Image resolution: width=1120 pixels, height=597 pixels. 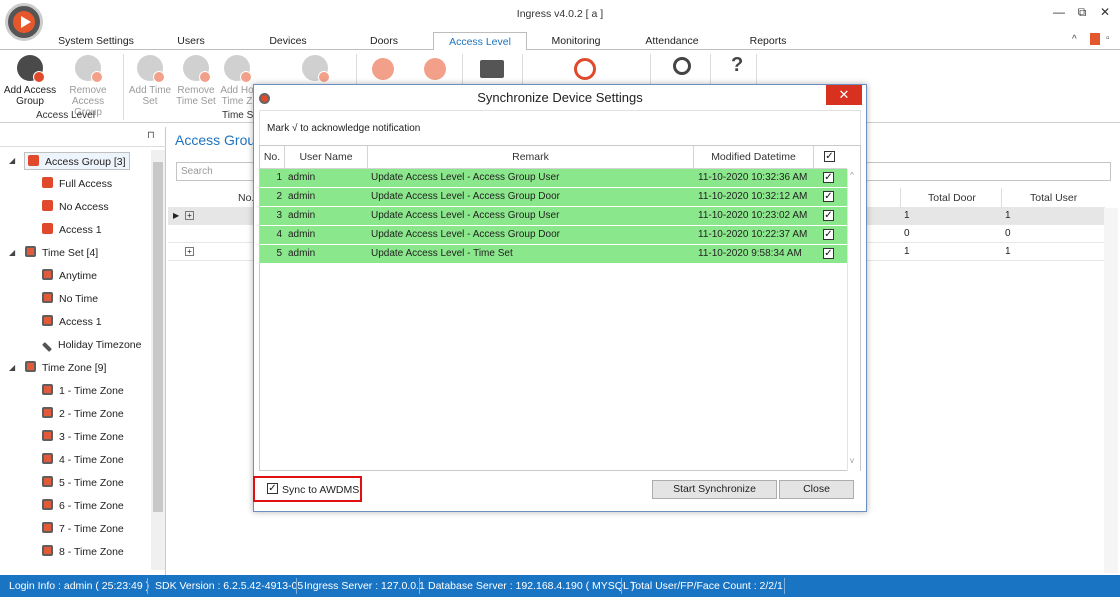 I want to click on pin-icon: ⊓, so click(x=151, y=135).